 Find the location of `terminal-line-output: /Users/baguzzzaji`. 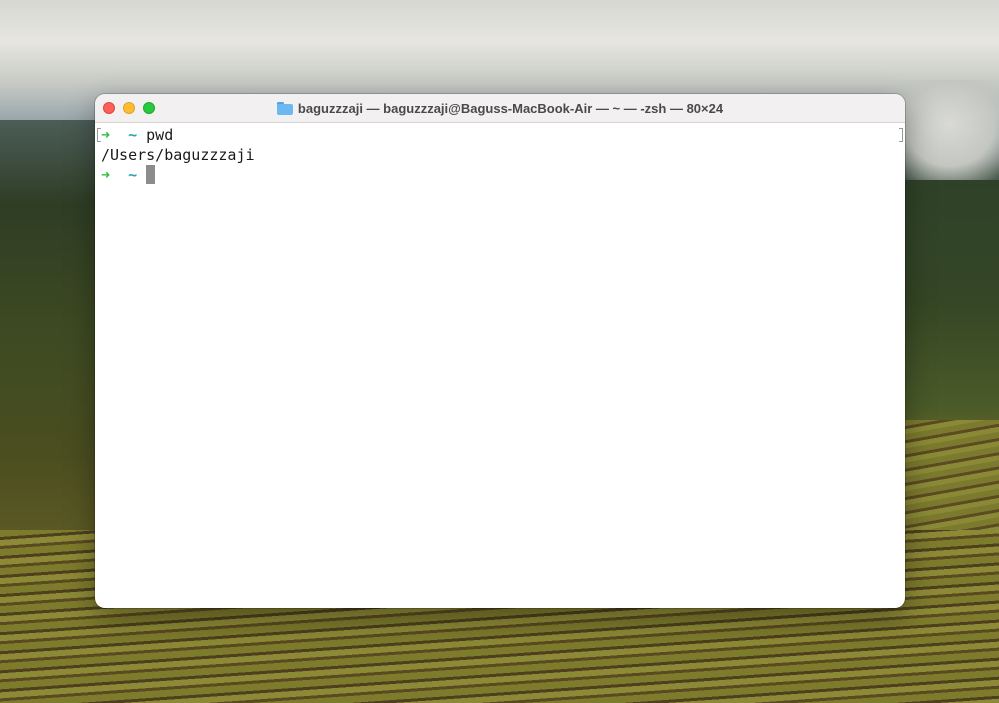

terminal-line-output: /Users/baguzzzaji is located at coordinates (503, 155).